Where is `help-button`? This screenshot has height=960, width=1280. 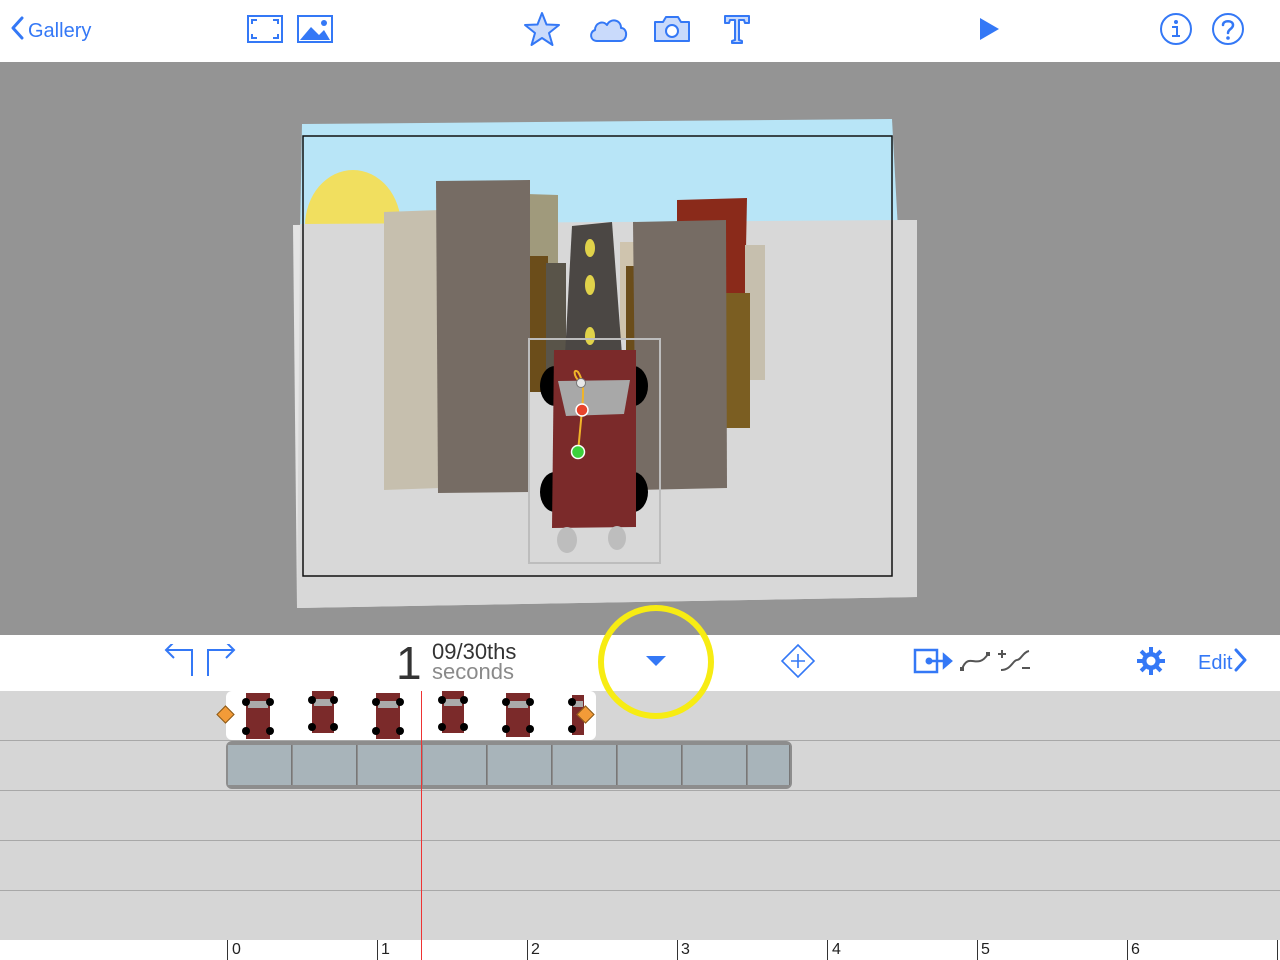 help-button is located at coordinates (1228, 31).